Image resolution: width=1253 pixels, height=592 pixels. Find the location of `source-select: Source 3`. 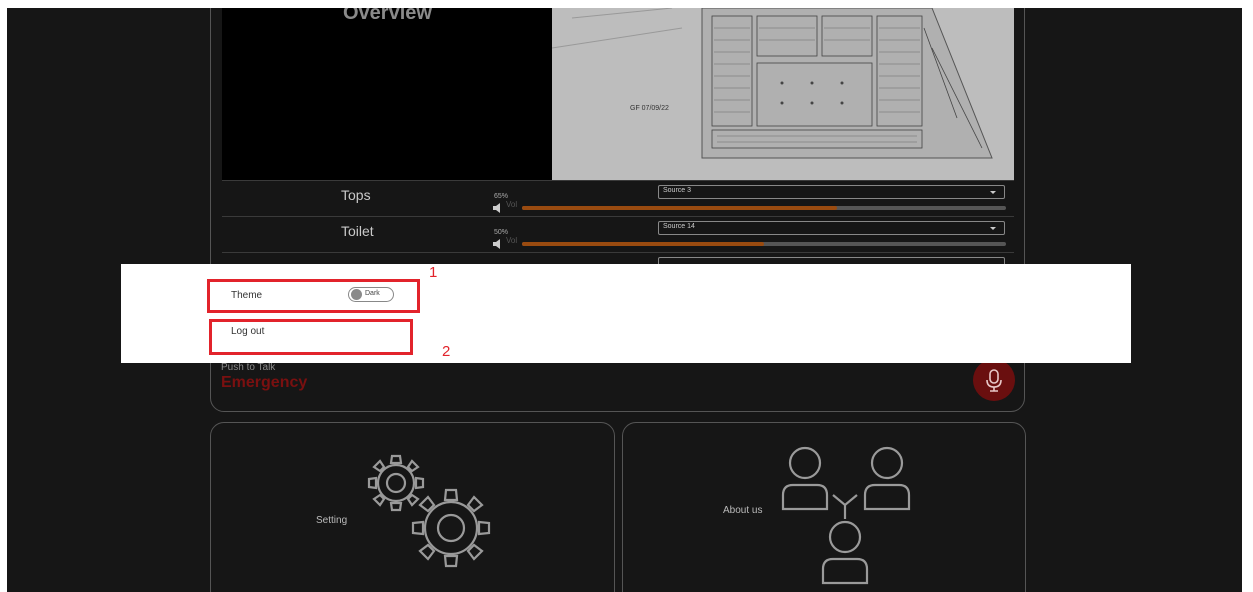

source-select: Source 3 is located at coordinates (831, 192).